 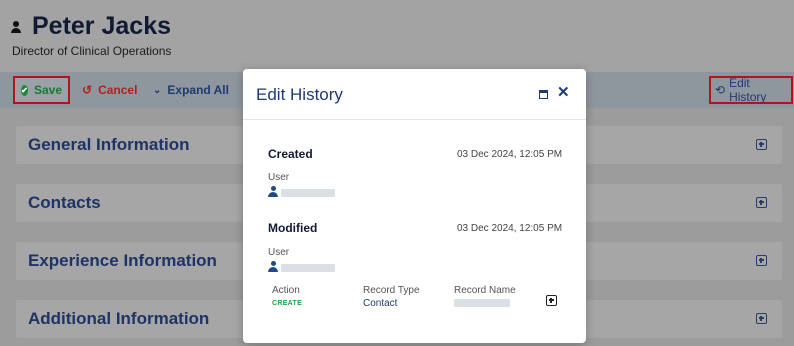 I want to click on check-circle-icon: ✔, so click(x=24, y=90).